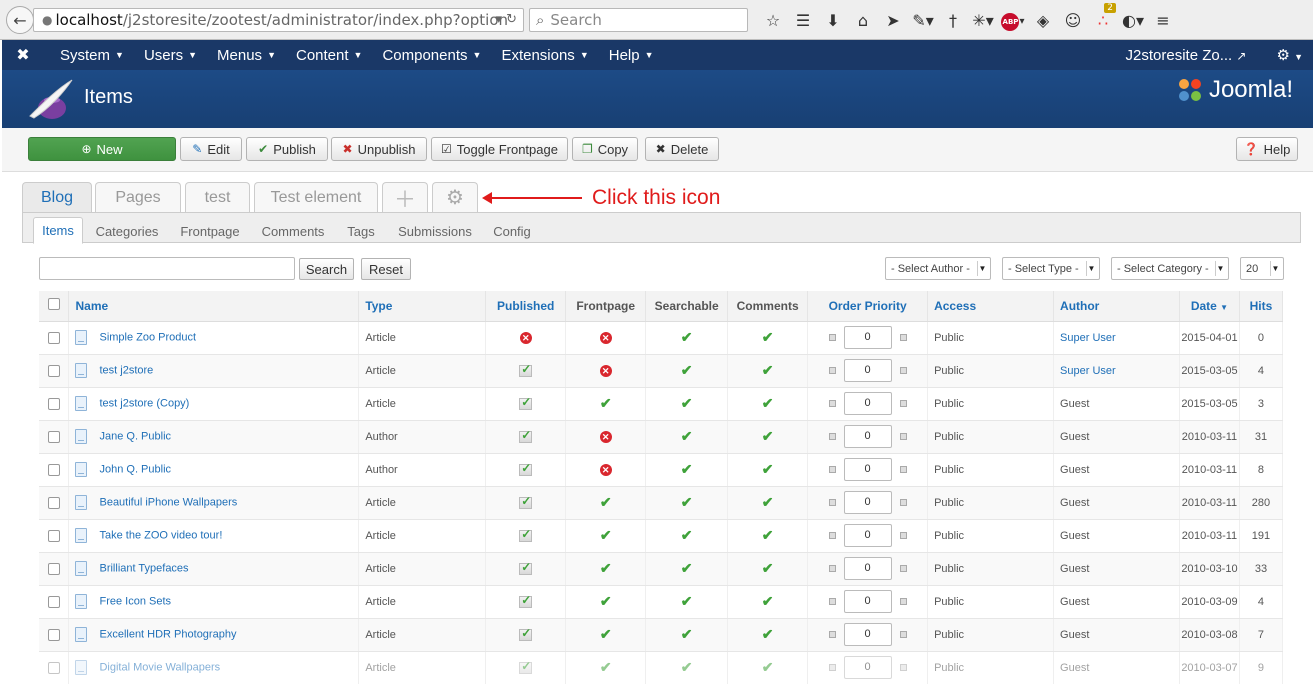 The height and width of the screenshot is (684, 1313). I want to click on joomla-small-logo-icon: ✖, so click(23, 55).